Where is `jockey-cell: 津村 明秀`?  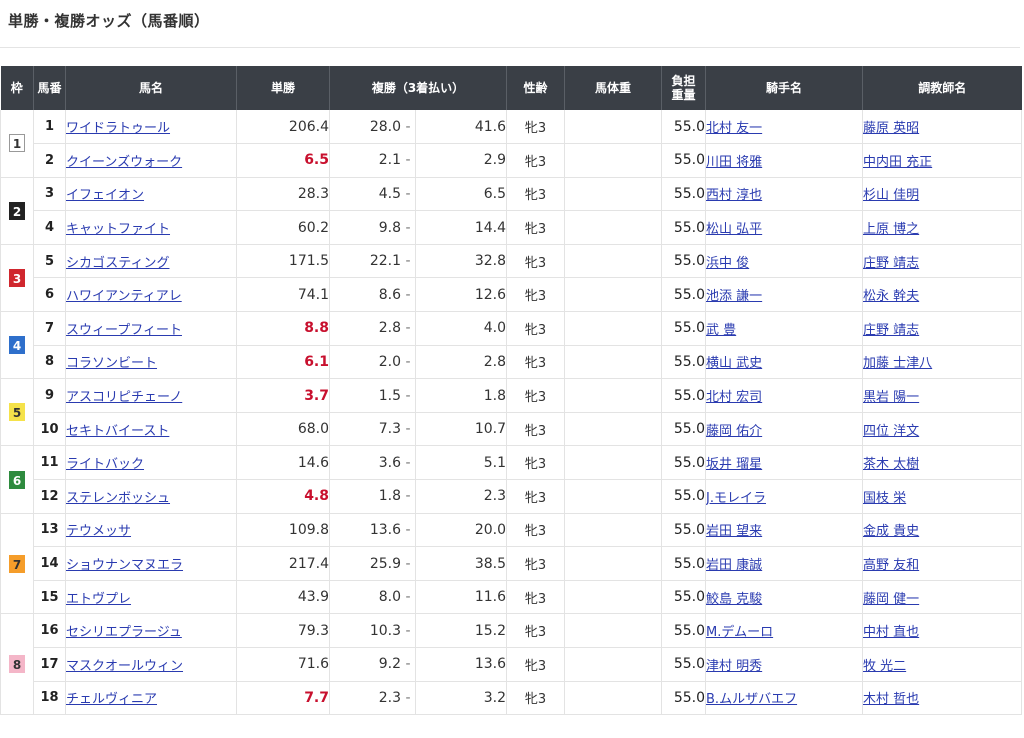 jockey-cell: 津村 明秀 is located at coordinates (784, 664).